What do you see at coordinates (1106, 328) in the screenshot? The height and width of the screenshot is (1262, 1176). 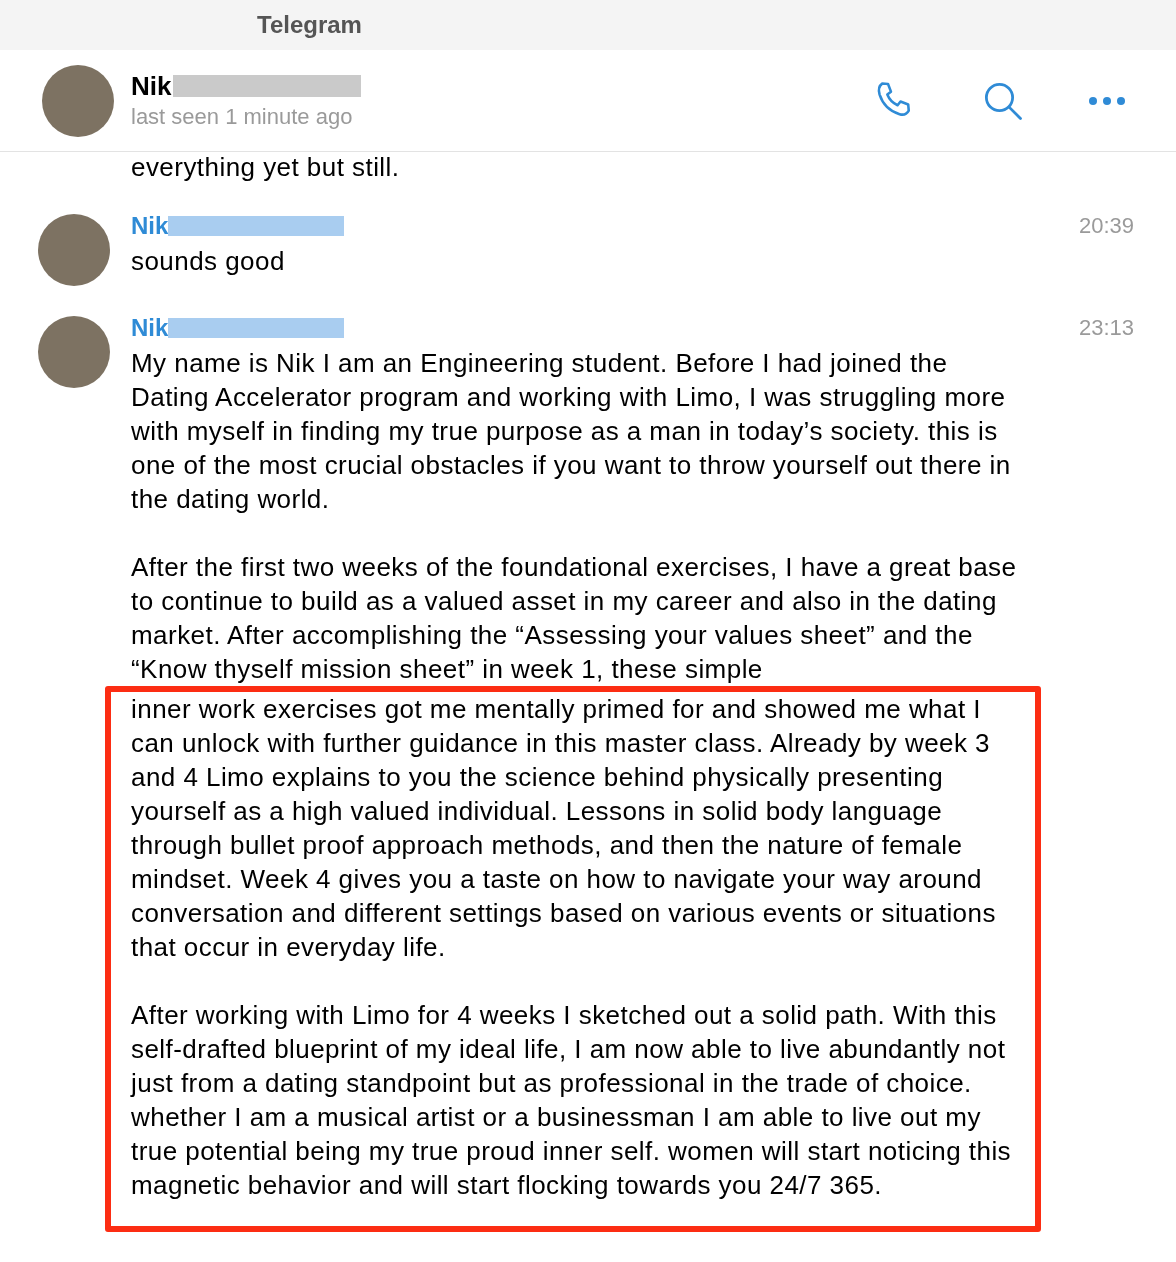 I see `message-time: 23:13` at bounding box center [1106, 328].